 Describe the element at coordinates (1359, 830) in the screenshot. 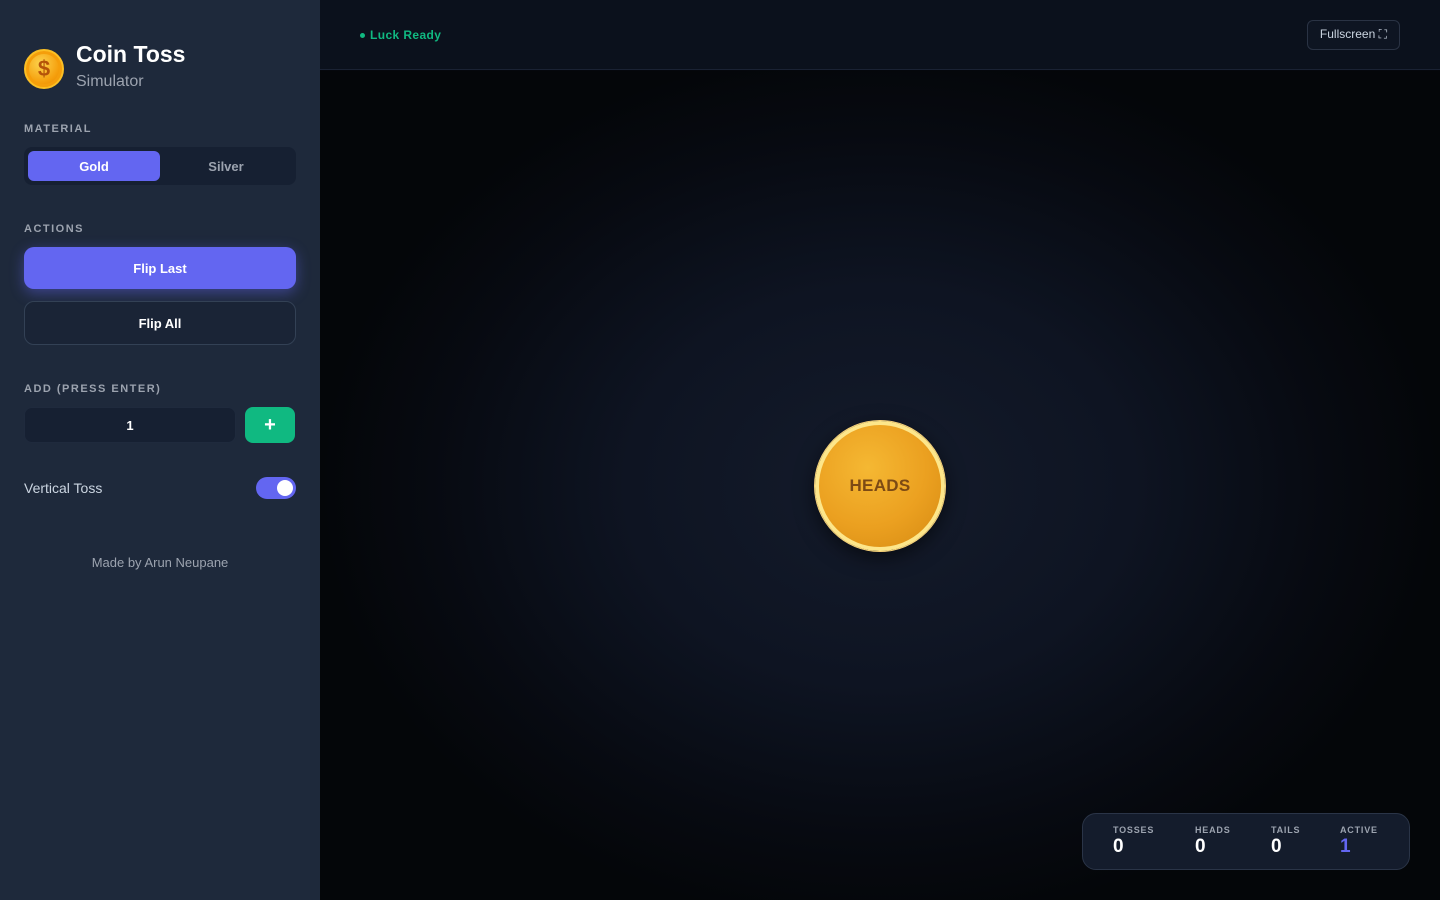

I see `stat-active-label: ACTIVE` at that location.